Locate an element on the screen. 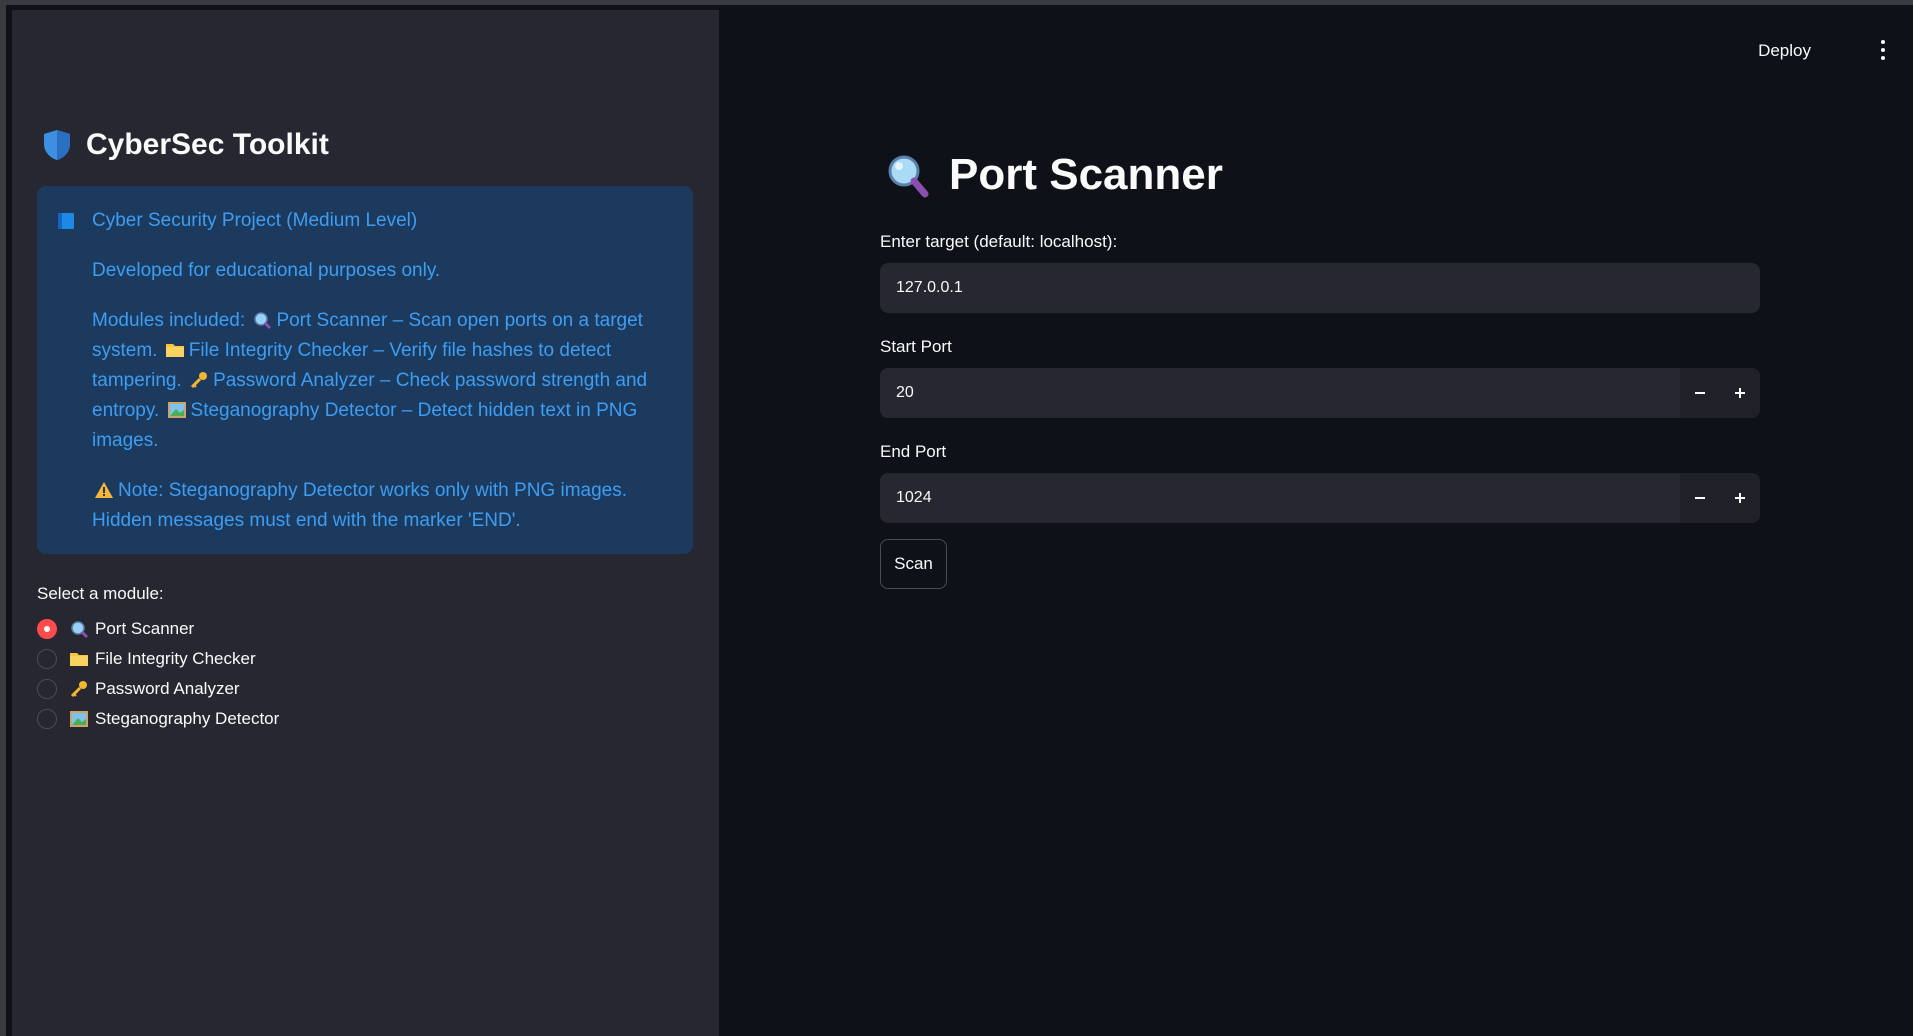 The width and height of the screenshot is (1913, 1036). radio-steganography-detector: Steganography Detector is located at coordinates (158, 719).